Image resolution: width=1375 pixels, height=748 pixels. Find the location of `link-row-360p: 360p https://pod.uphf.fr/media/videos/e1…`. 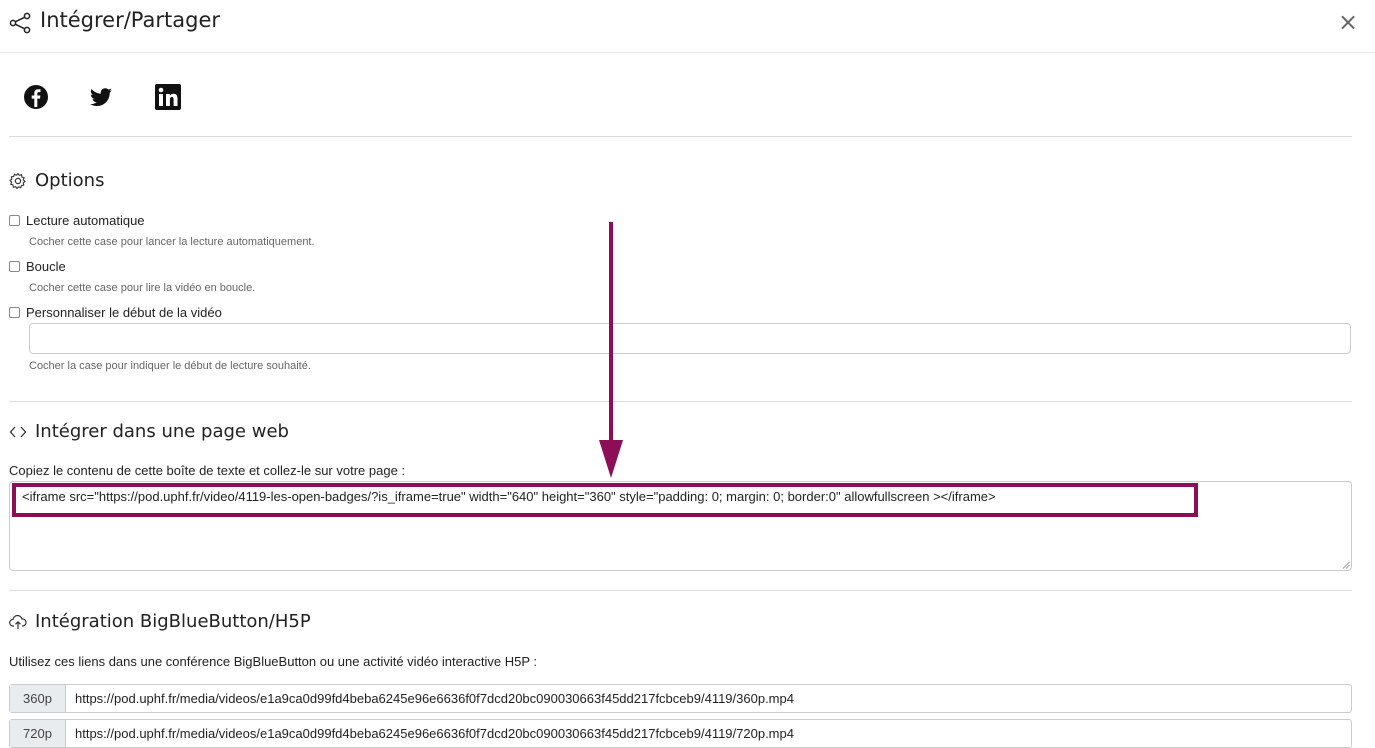

link-row-360p: 360p https://pod.uphf.fr/media/videos/e1… is located at coordinates (680, 698).